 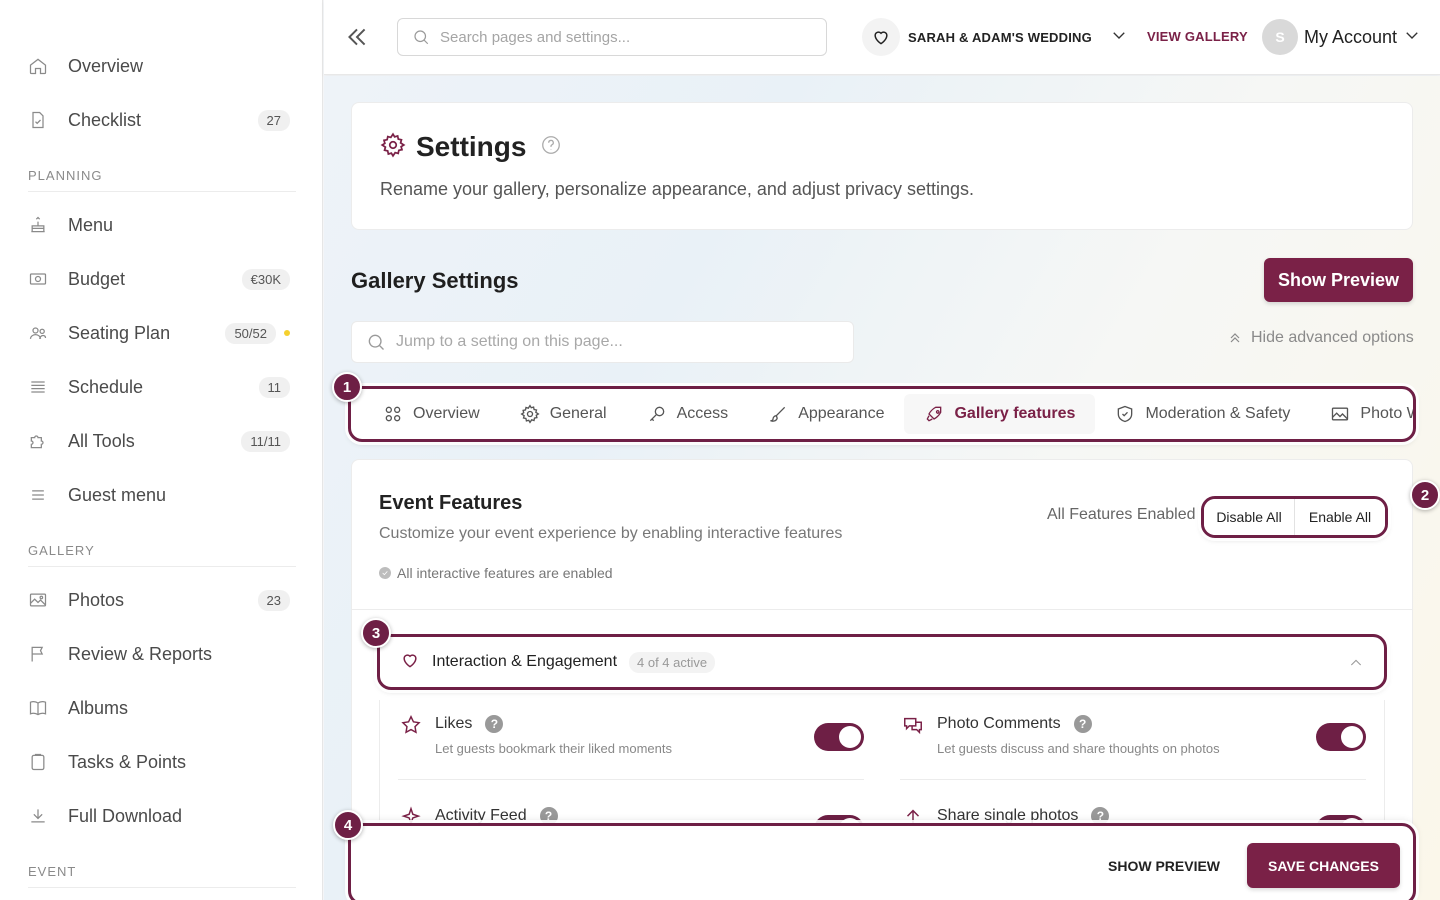 What do you see at coordinates (159, 387) in the screenshot?
I see `sidebar-item-schedule: Schedule 11` at bounding box center [159, 387].